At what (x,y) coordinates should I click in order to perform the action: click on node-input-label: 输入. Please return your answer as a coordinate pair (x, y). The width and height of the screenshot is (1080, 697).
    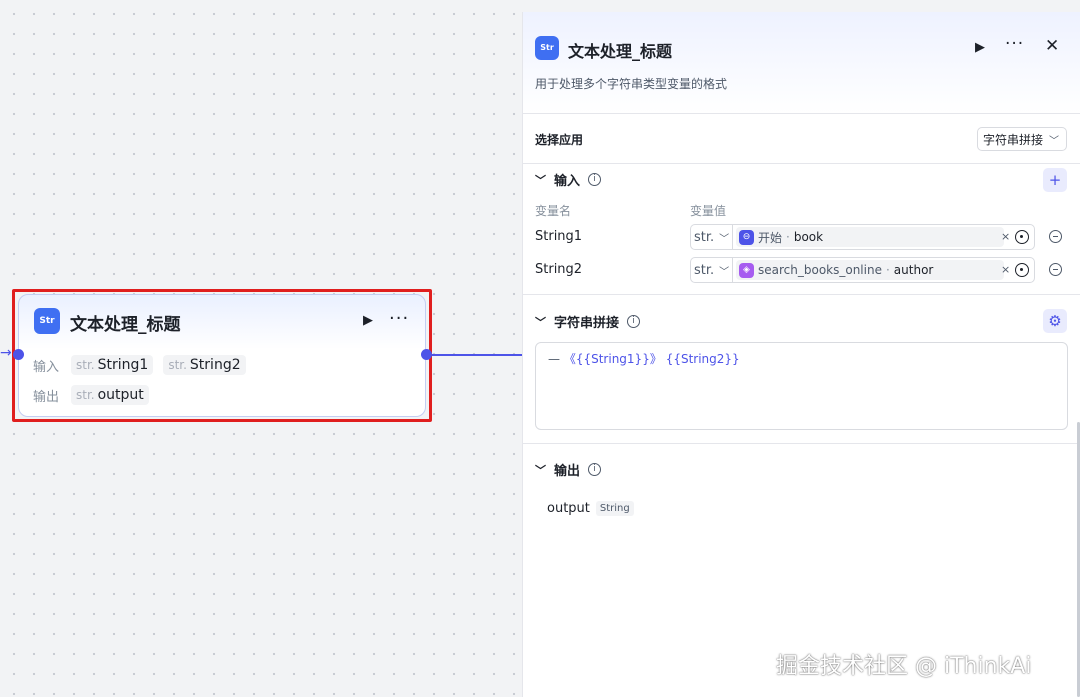
    Looking at the image, I should click on (46, 367).